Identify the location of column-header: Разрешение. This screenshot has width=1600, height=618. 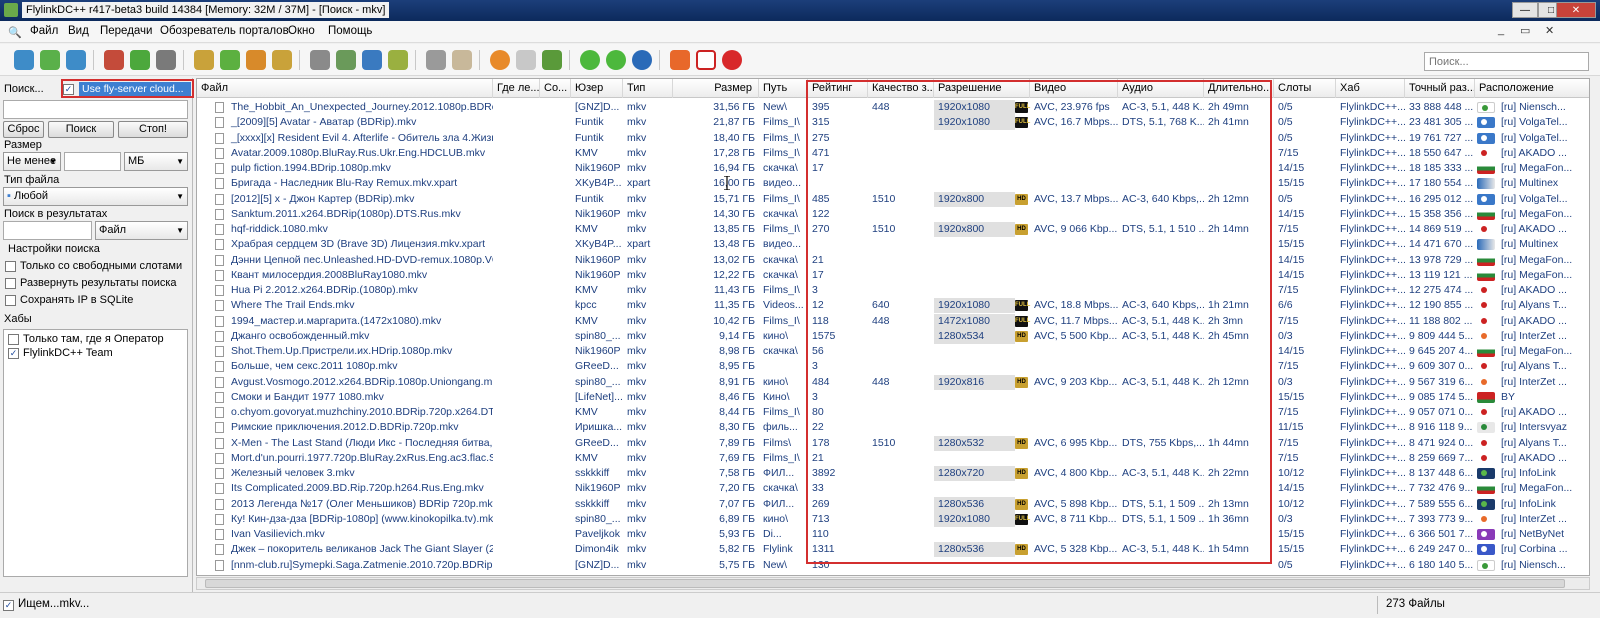
(982, 88).